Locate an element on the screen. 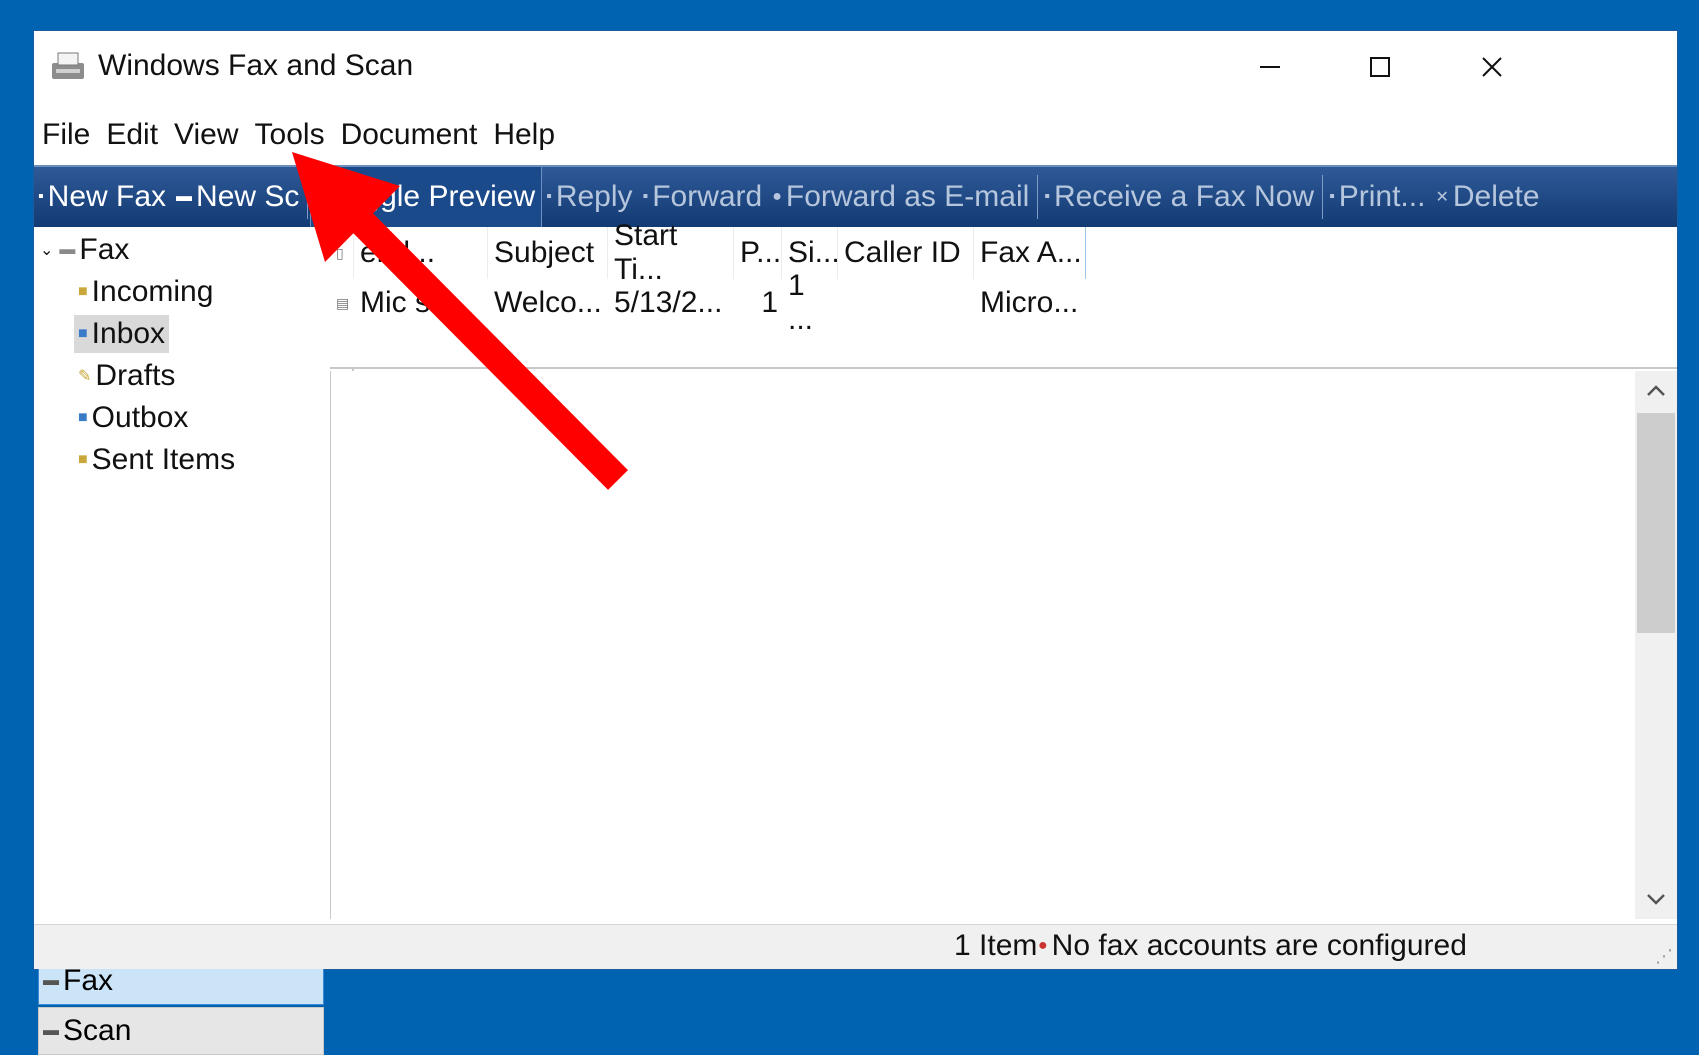 The width and height of the screenshot is (1699, 1055). tree-item-incoming: ■ Incoming is located at coordinates (145, 292).